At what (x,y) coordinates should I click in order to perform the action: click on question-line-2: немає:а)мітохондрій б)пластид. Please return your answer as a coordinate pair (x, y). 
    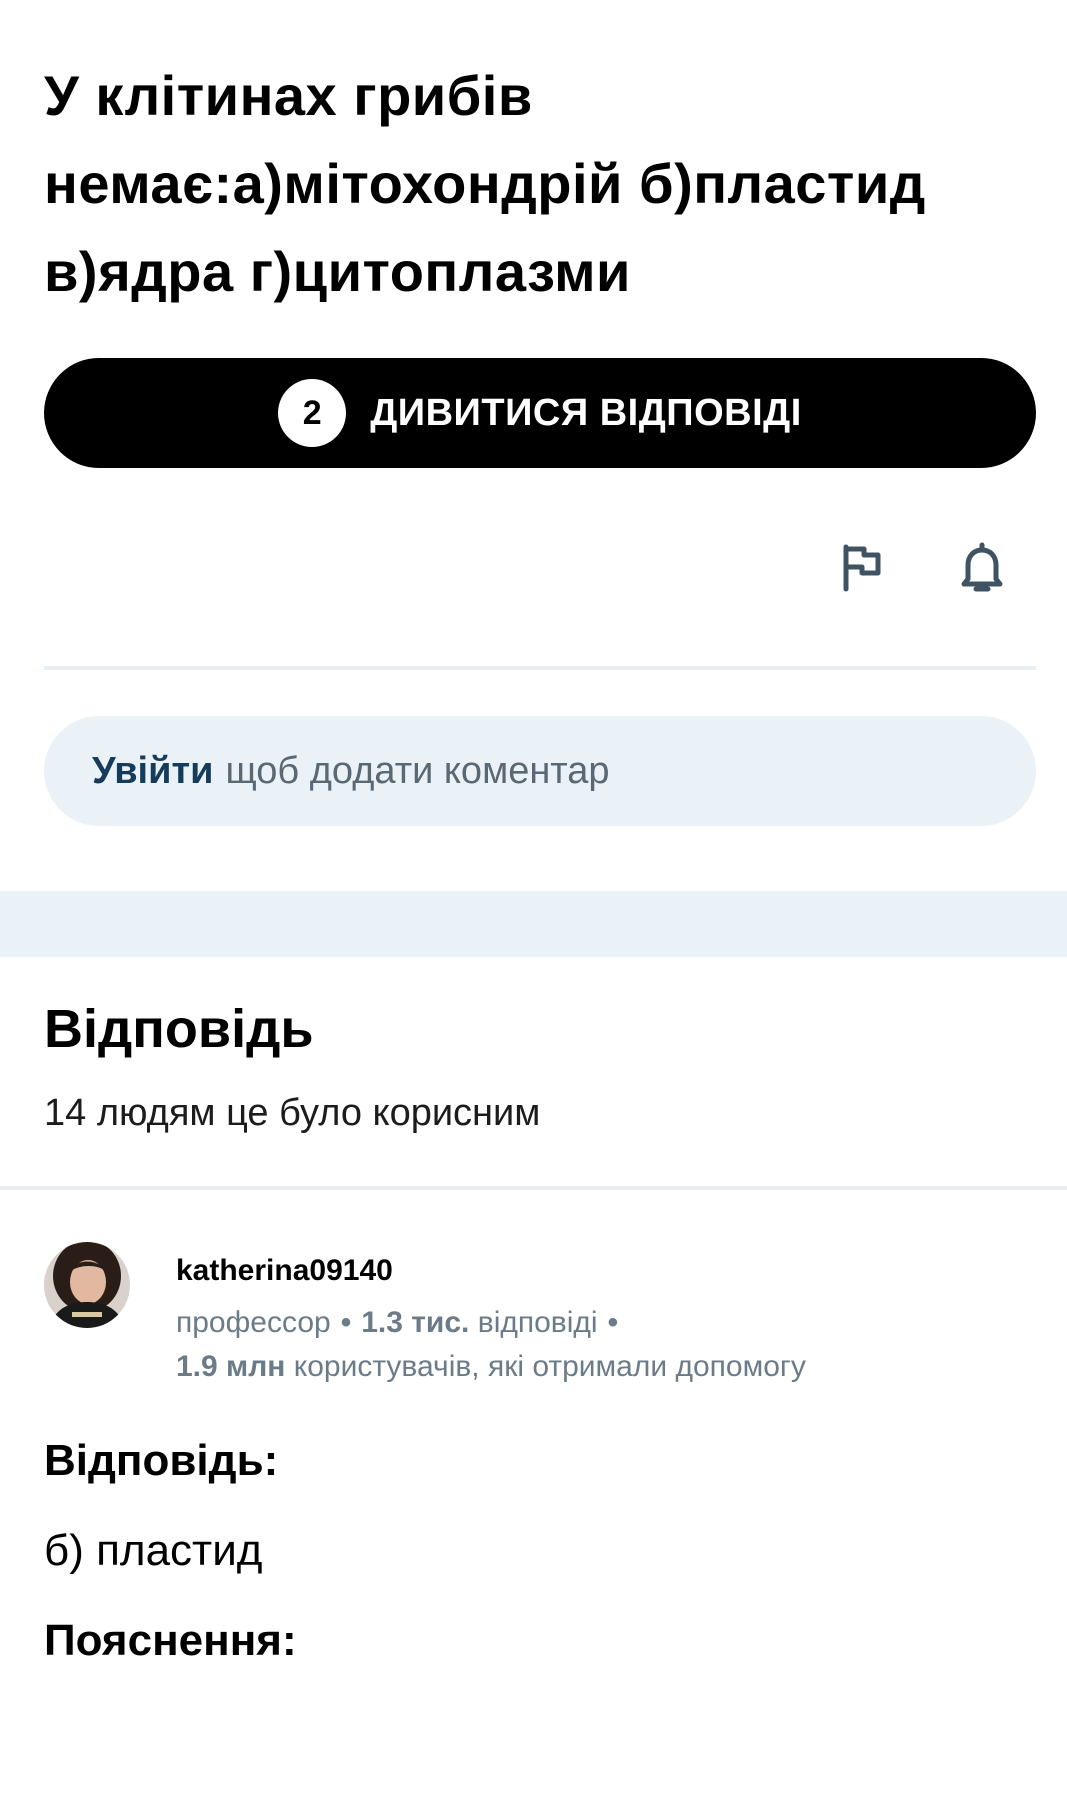
    Looking at the image, I should click on (485, 183).